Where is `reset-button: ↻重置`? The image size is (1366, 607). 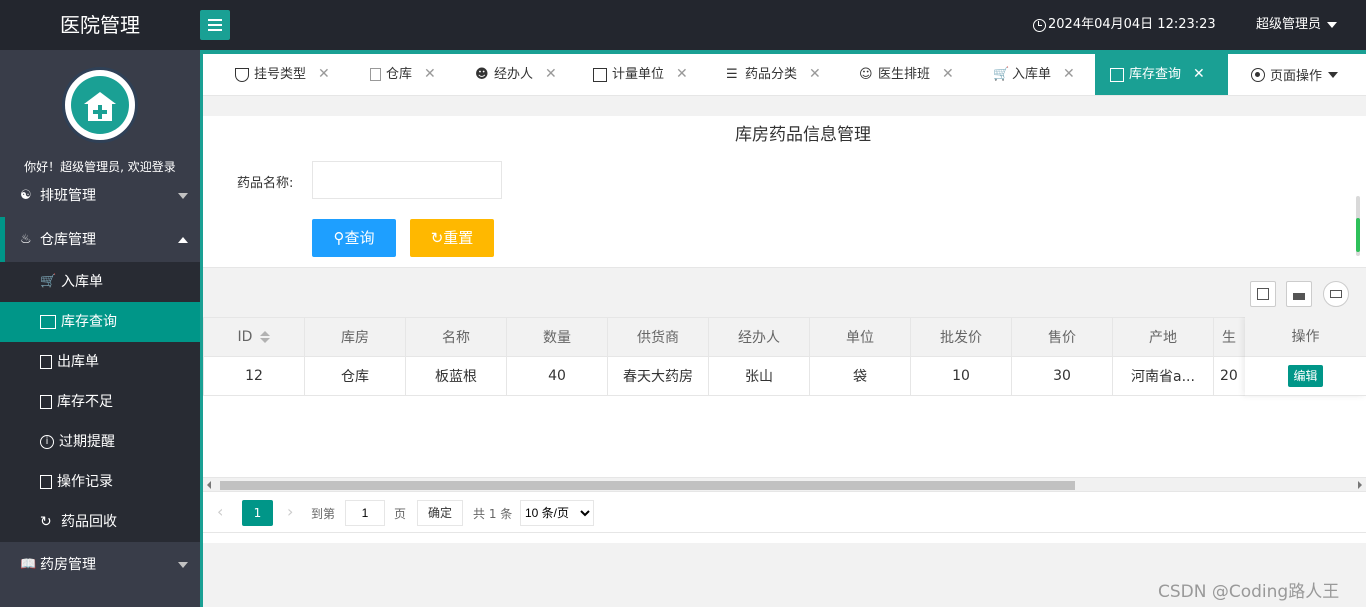 reset-button: ↻重置 is located at coordinates (452, 238).